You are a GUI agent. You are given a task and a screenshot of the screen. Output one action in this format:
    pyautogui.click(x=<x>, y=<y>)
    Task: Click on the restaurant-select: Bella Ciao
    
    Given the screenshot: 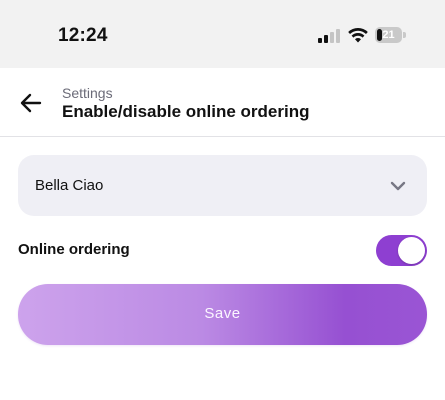 What is the action you would take?
    pyautogui.click(x=222, y=185)
    